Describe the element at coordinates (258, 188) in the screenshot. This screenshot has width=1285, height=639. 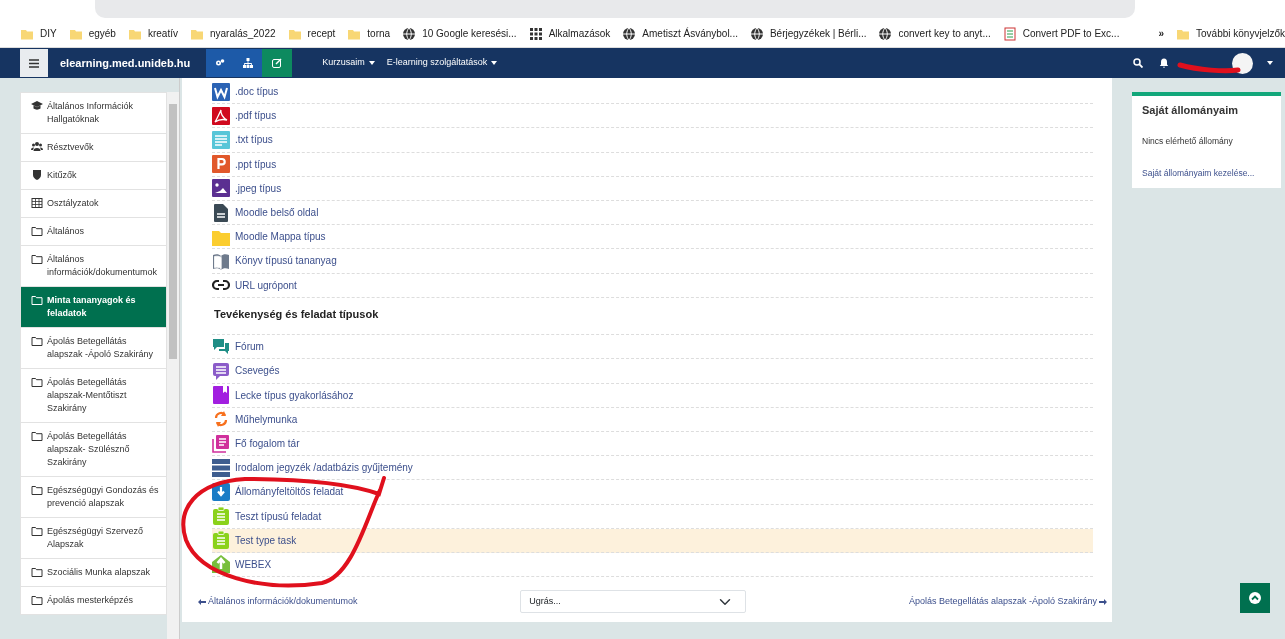
I see `activity-link: .jpeg típus` at that location.